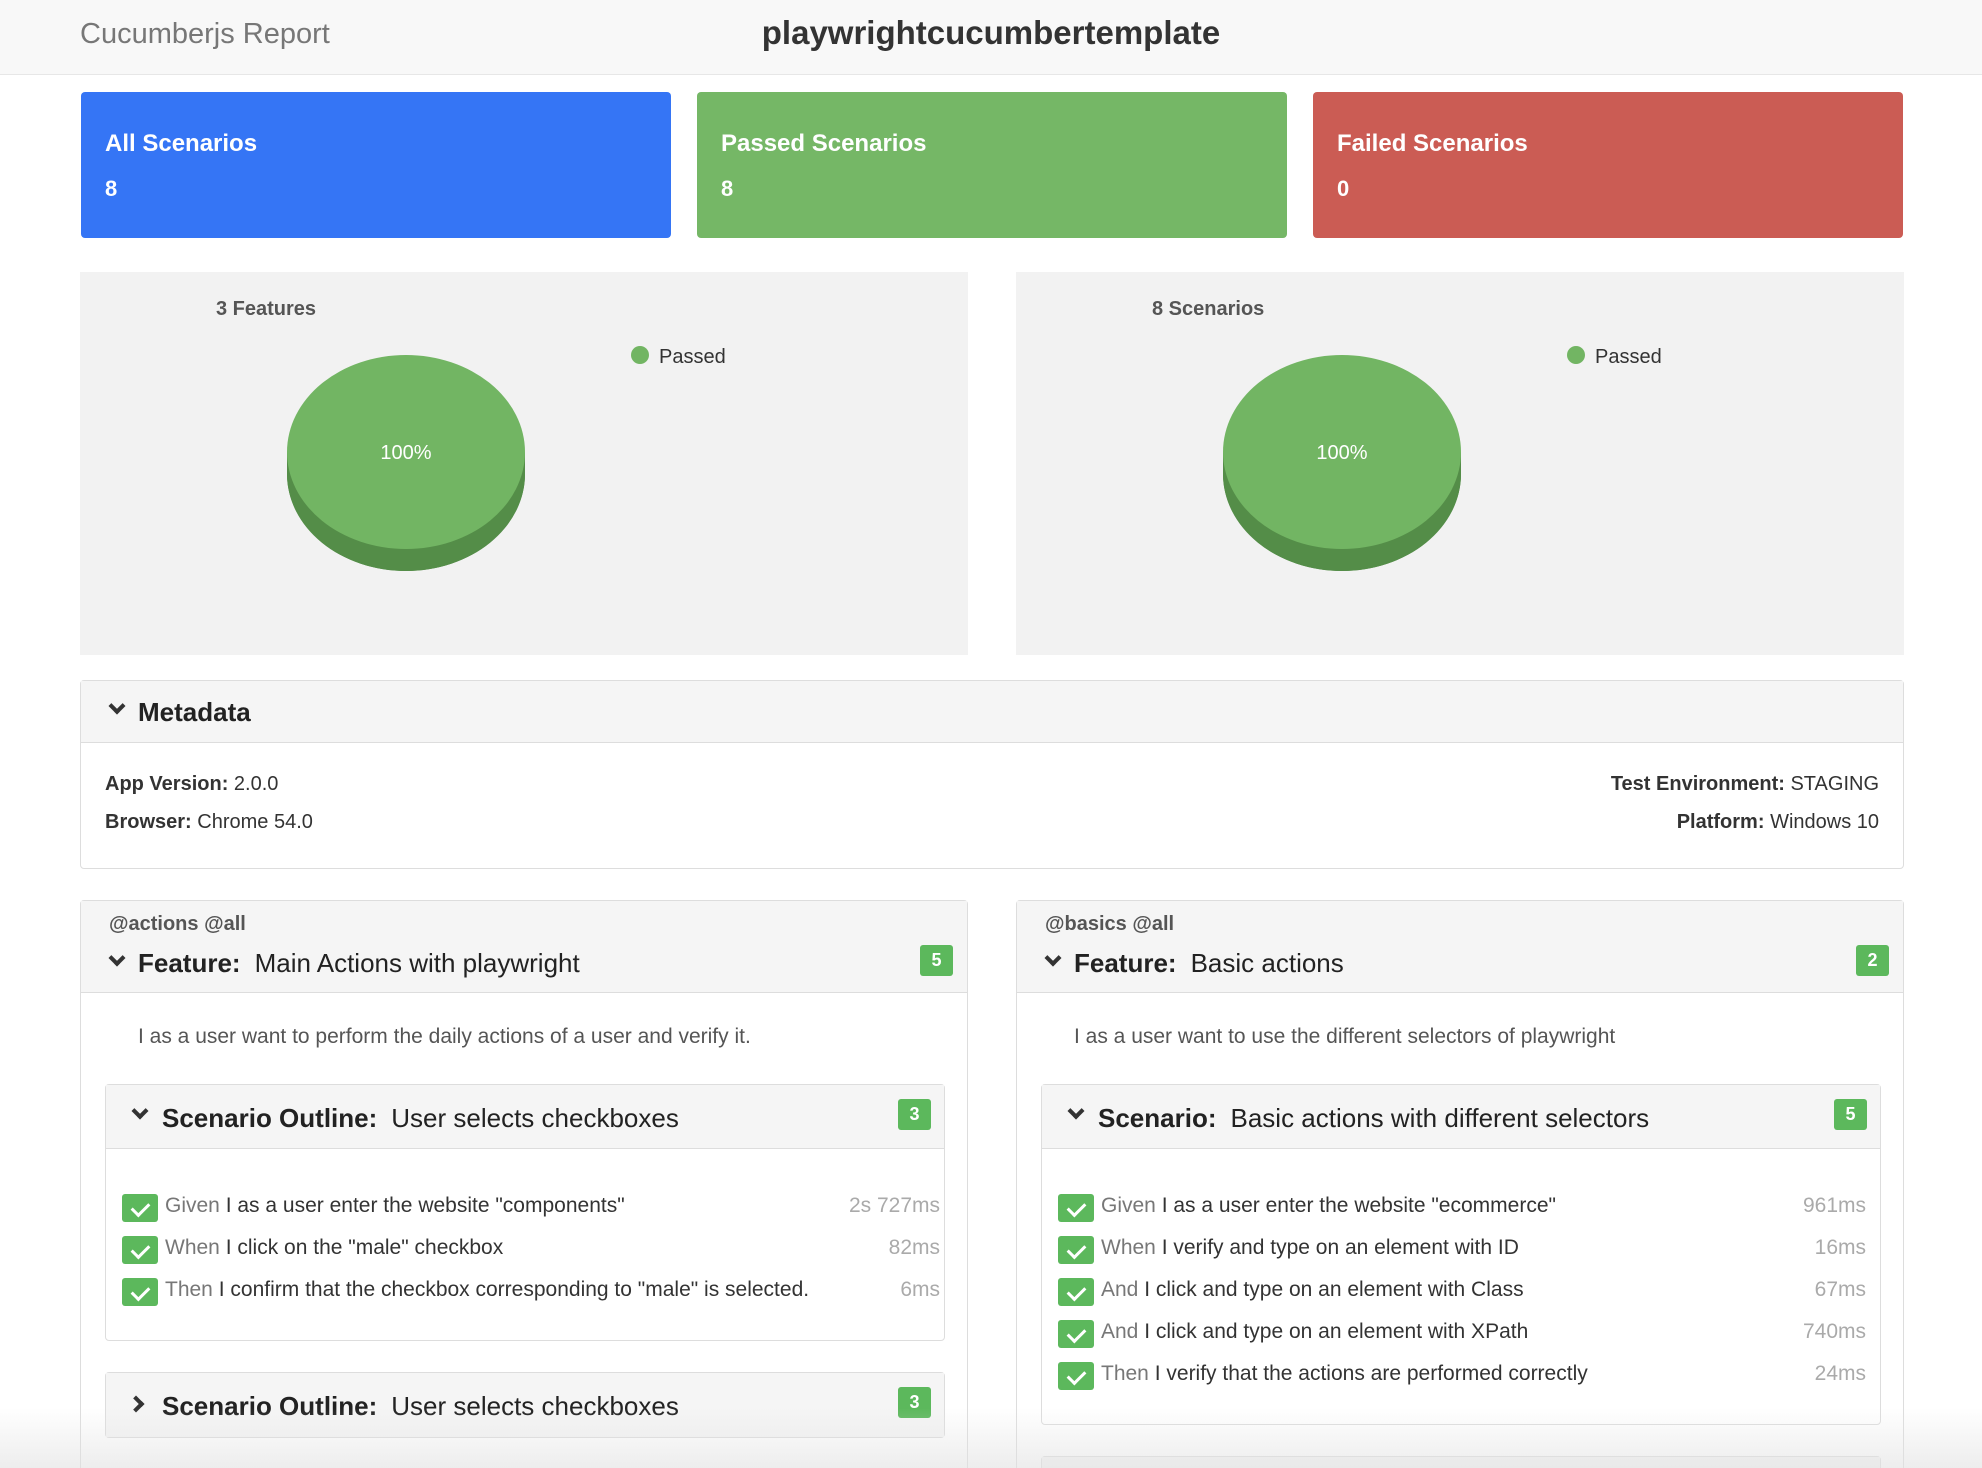 The width and height of the screenshot is (1982, 1468). What do you see at coordinates (1440, 1118) in the screenshot?
I see `scenario-name: Basic actions with different selectors` at bounding box center [1440, 1118].